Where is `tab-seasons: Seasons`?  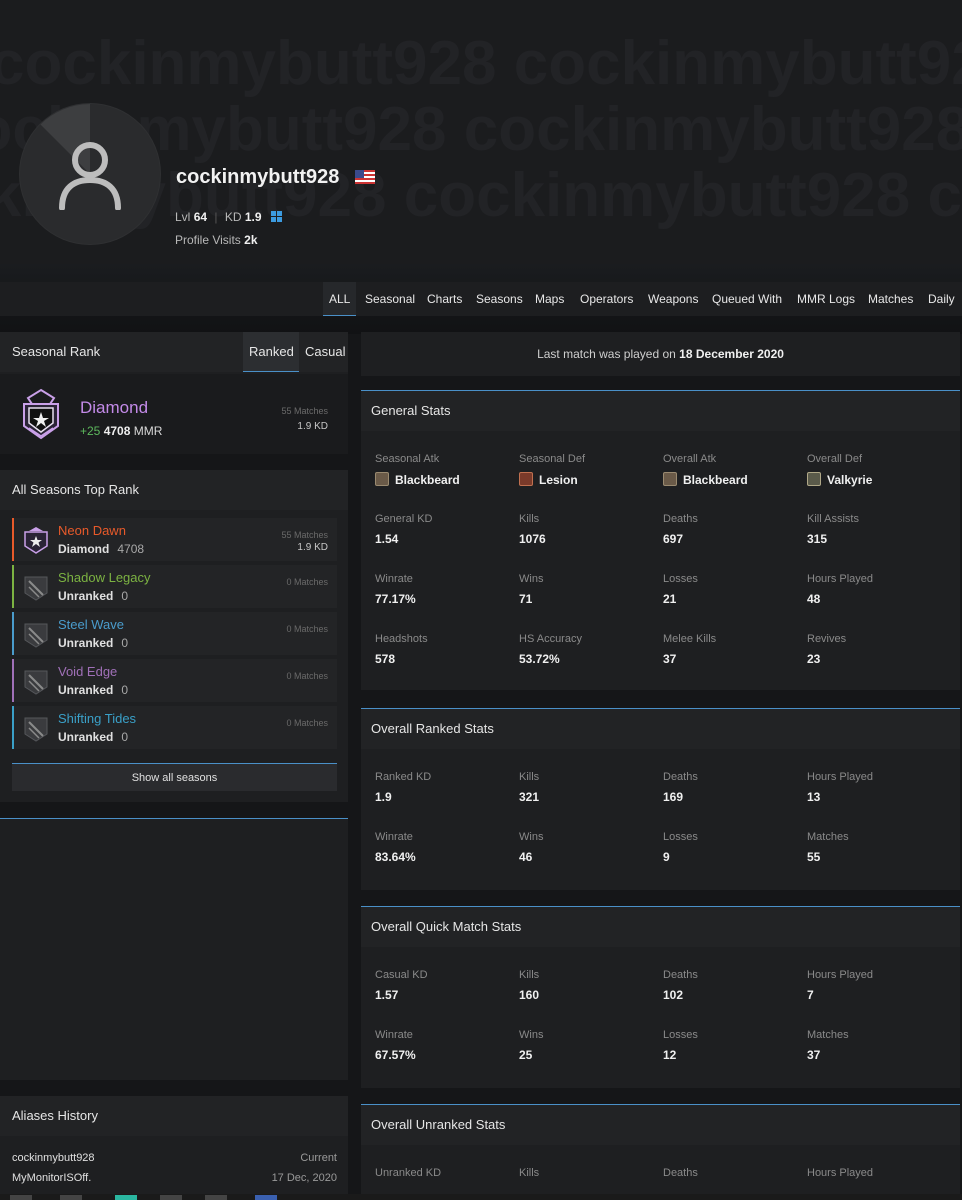
tab-seasons: Seasons is located at coordinates (499, 299).